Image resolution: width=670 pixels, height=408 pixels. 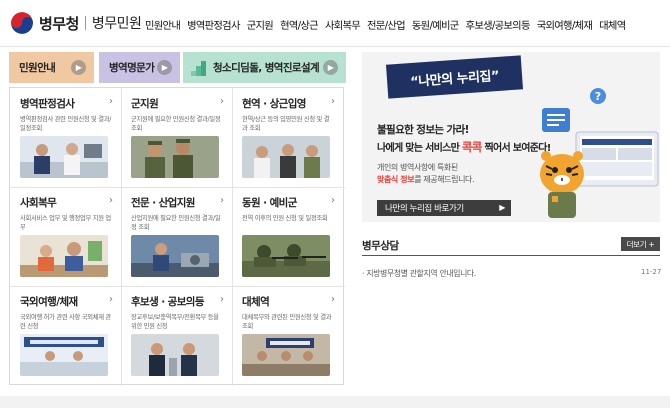 I want to click on banner-desc-highlight: 맞춤식 정보, so click(x=396, y=179).